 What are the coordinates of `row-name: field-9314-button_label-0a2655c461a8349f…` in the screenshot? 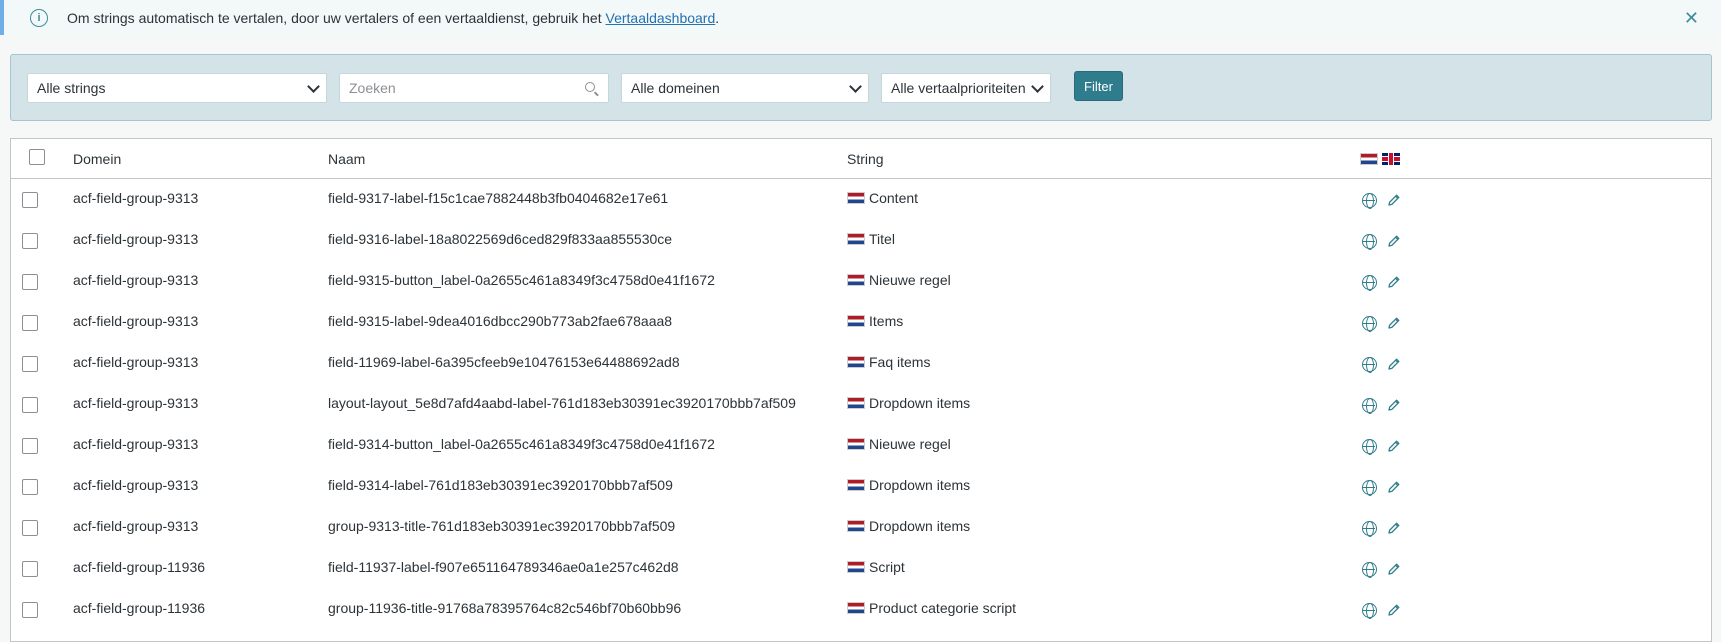 It's located at (521, 444).